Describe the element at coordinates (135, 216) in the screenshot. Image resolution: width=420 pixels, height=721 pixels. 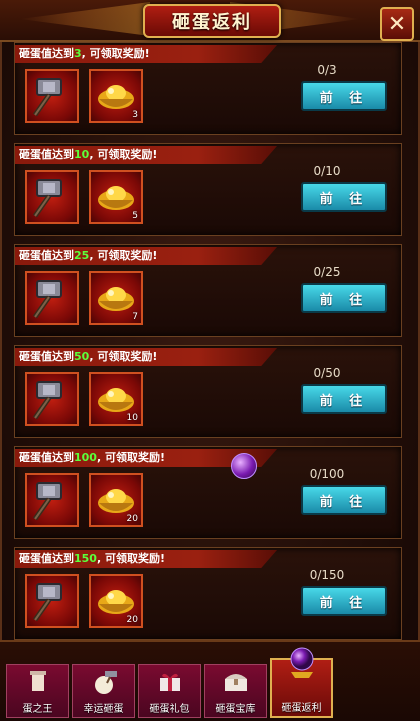
I see `item-count: 5` at that location.